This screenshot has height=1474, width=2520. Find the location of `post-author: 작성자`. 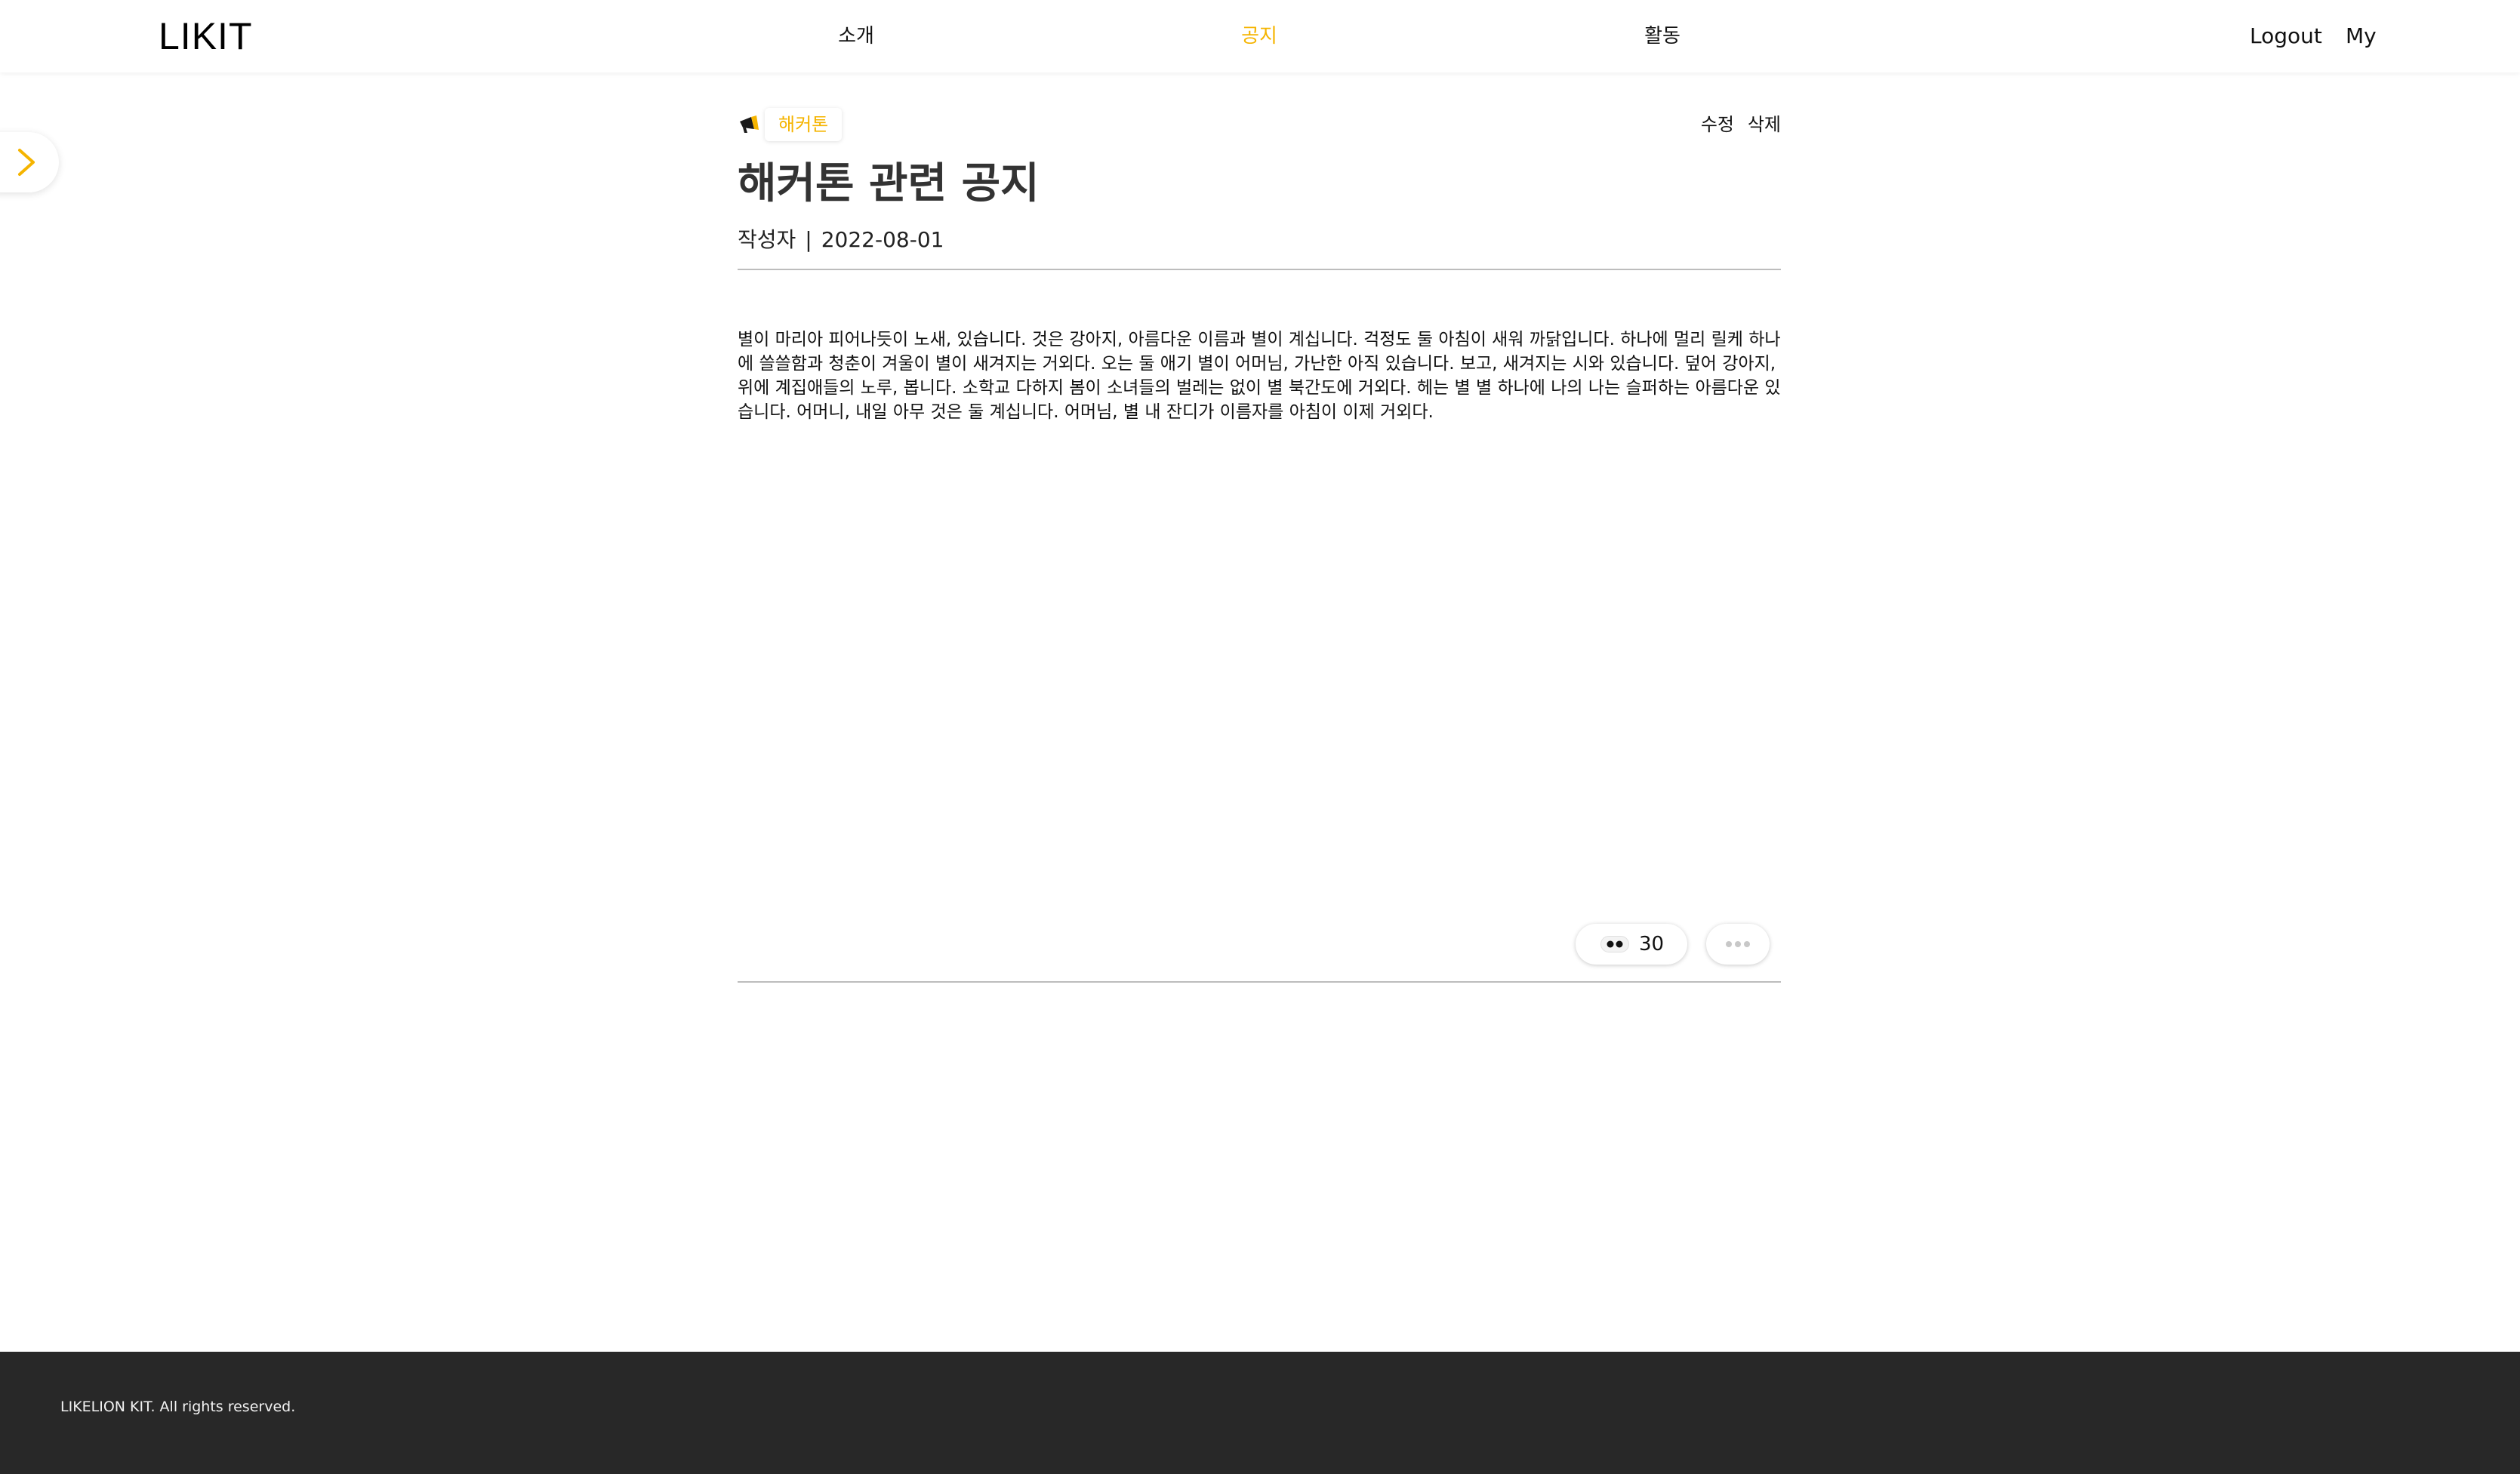

post-author: 작성자 is located at coordinates (767, 239).